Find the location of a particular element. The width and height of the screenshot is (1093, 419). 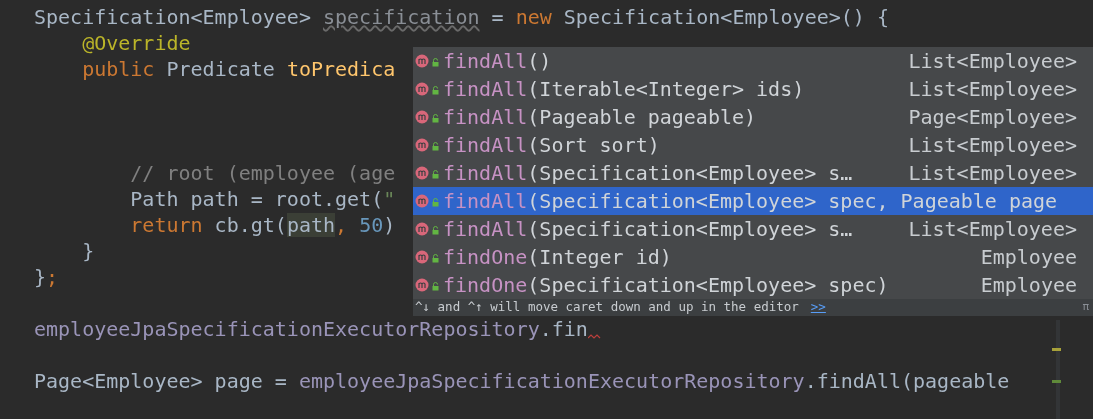

code-line: @Override is located at coordinates (136, 43).